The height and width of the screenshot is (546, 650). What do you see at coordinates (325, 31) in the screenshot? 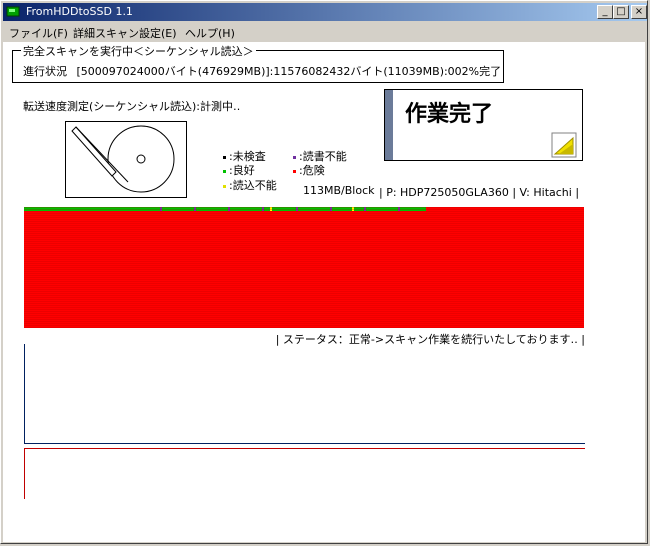
I see `menu-bar: ファイル(F) 詳細スキャン設定(E) ヘルプ(H)` at bounding box center [325, 31].